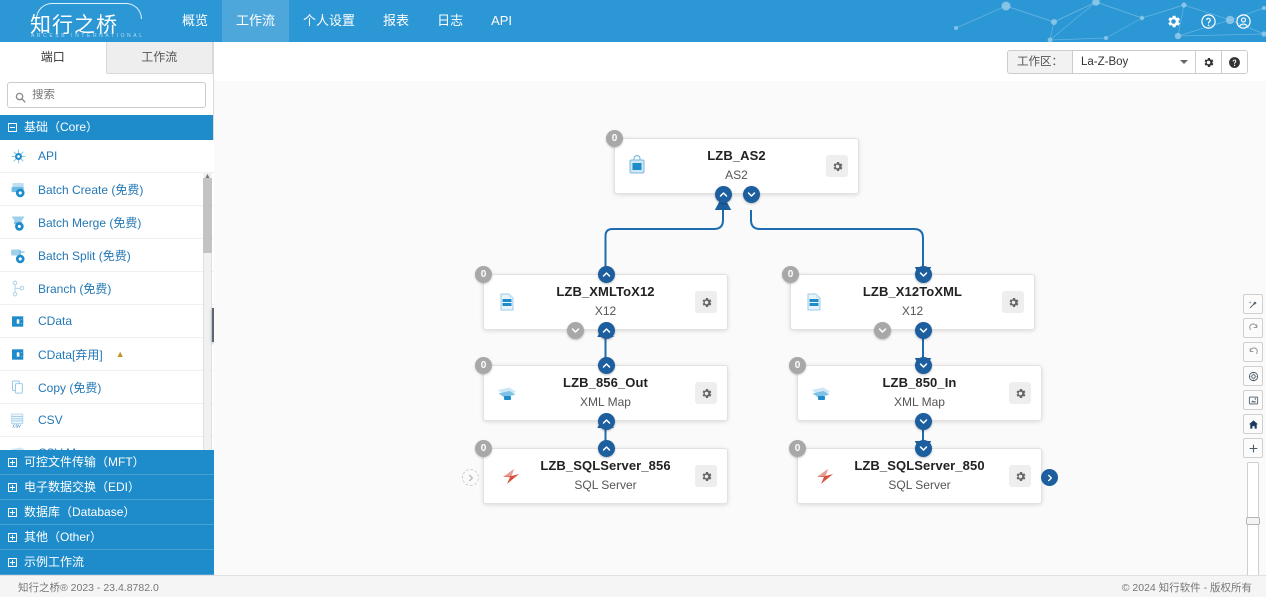  Describe the element at coordinates (256, 21) in the screenshot. I see `nav-item-workflow: 工作流` at that location.